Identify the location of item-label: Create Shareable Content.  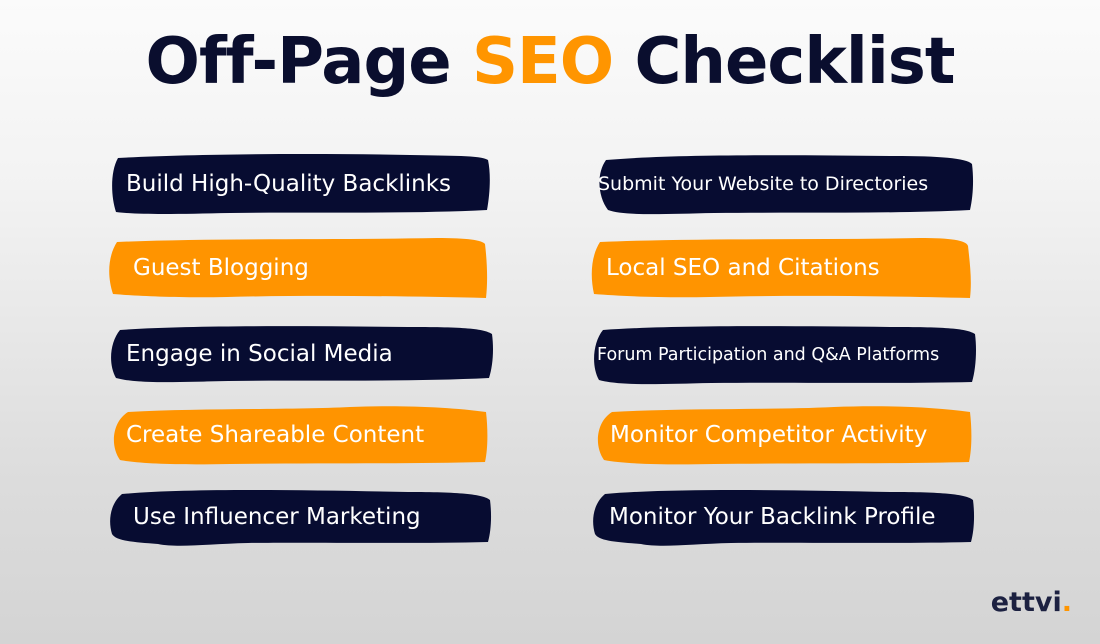
(275, 435).